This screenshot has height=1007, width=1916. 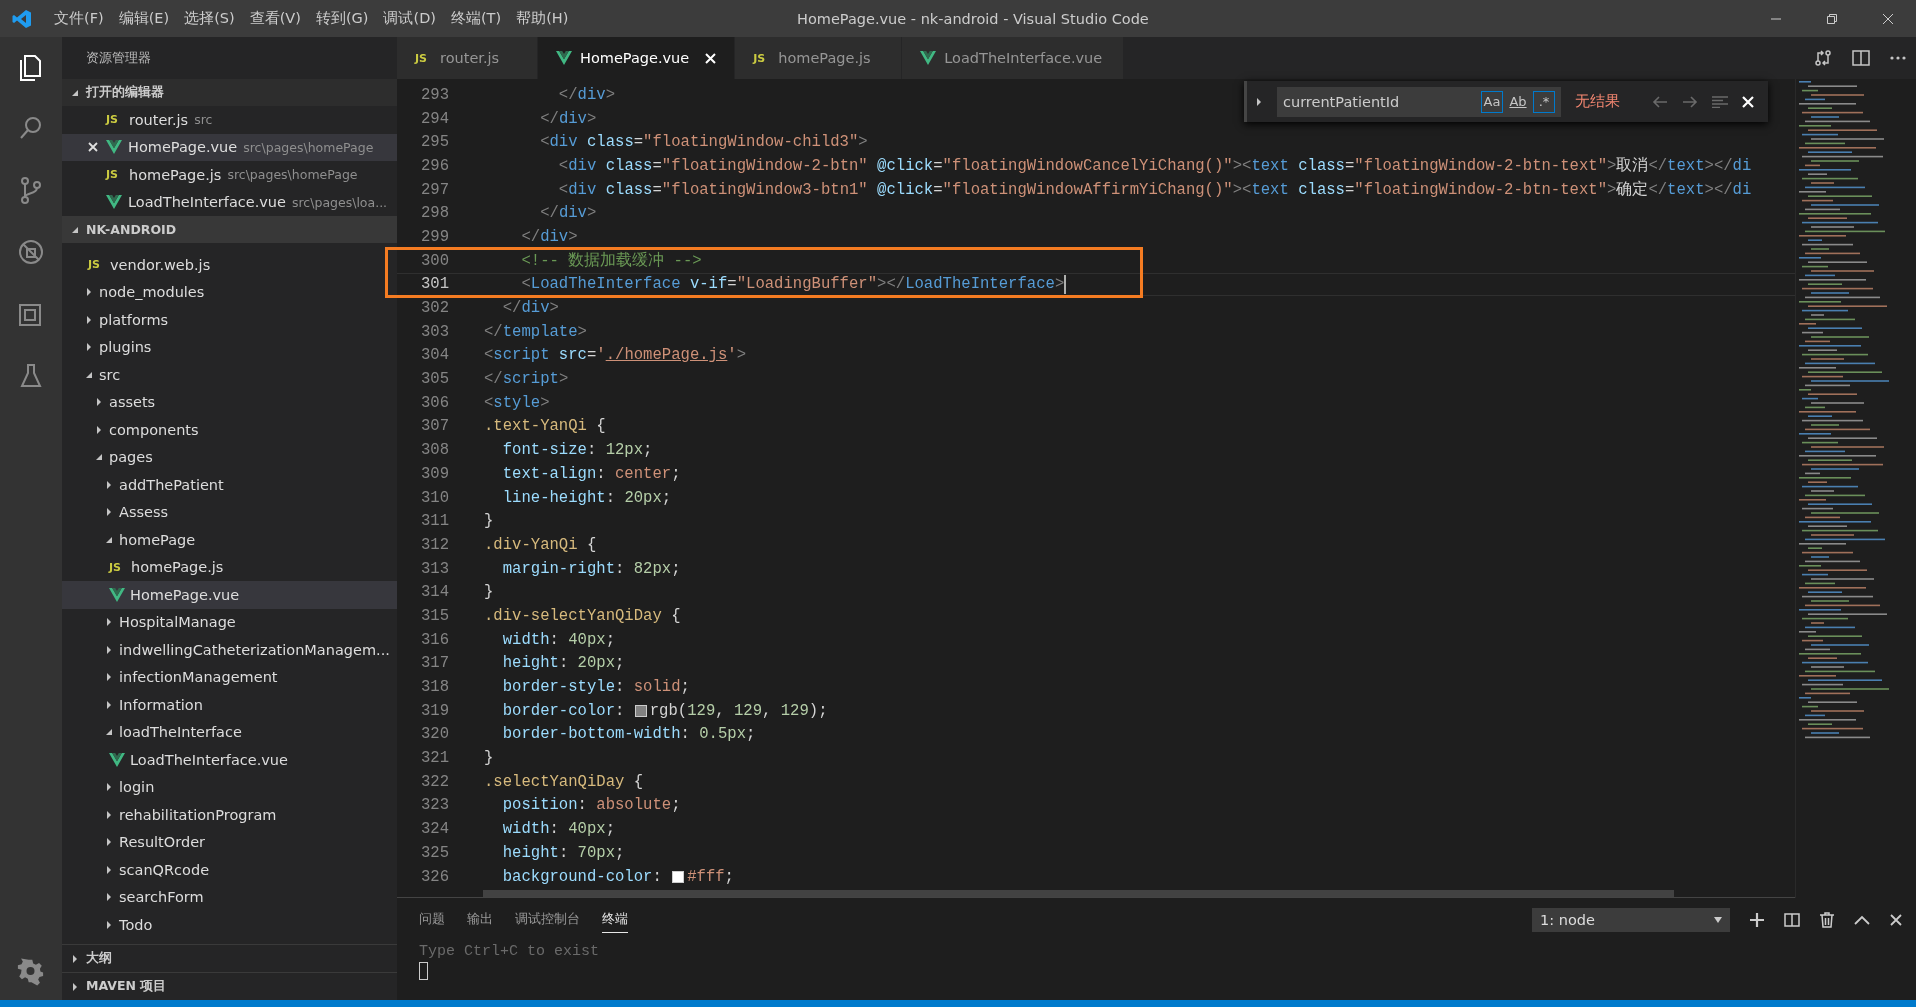 What do you see at coordinates (229, 229) in the screenshot?
I see `section-header: NK-ANDROID` at bounding box center [229, 229].